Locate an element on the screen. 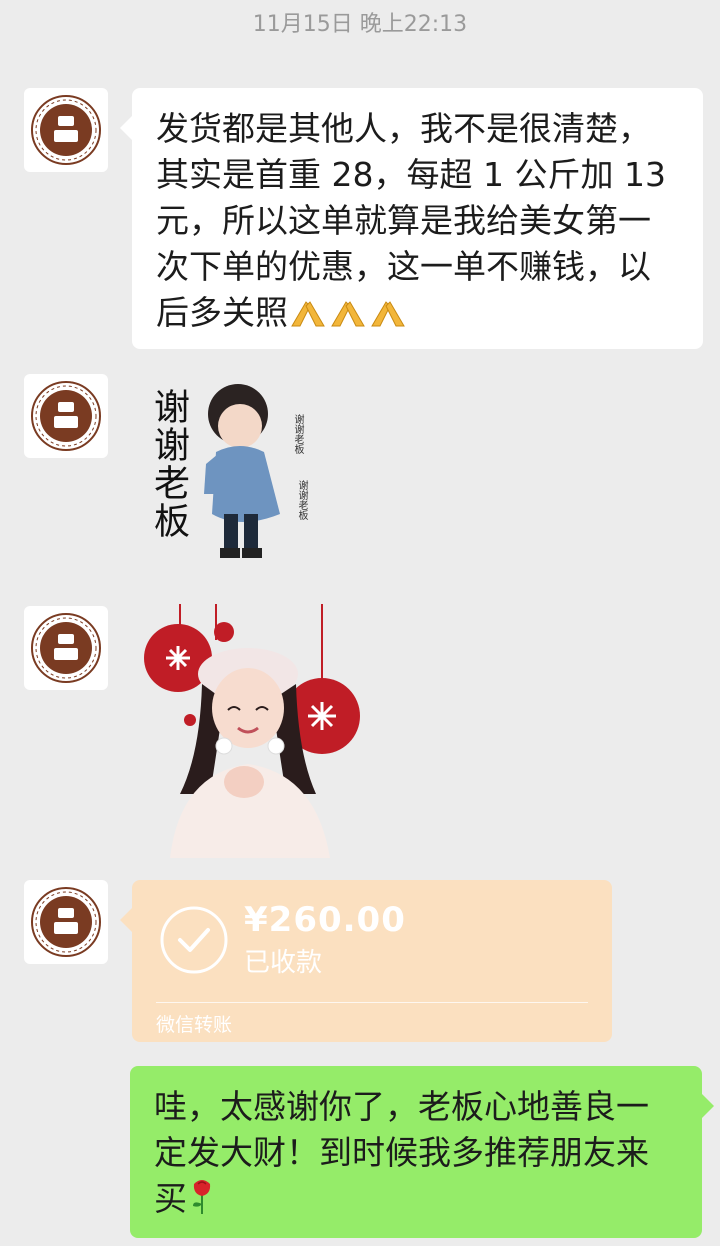 This screenshot has height=1246, width=720. transfer-status: 已收款 is located at coordinates (283, 963).